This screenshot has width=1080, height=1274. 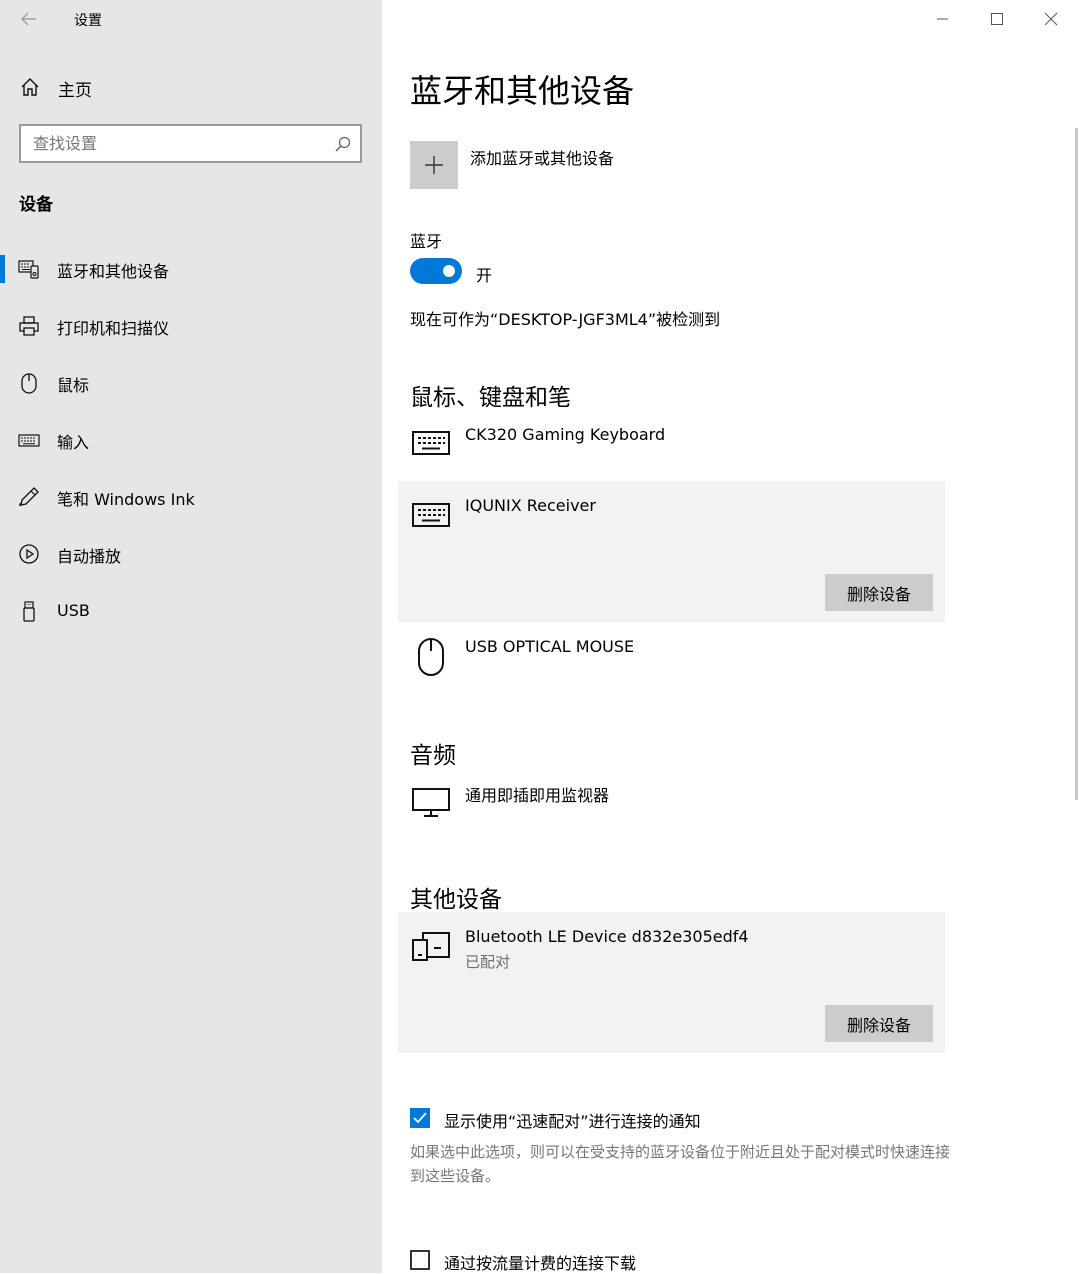 What do you see at coordinates (1076, 464) in the screenshot?
I see `scrollbar` at bounding box center [1076, 464].